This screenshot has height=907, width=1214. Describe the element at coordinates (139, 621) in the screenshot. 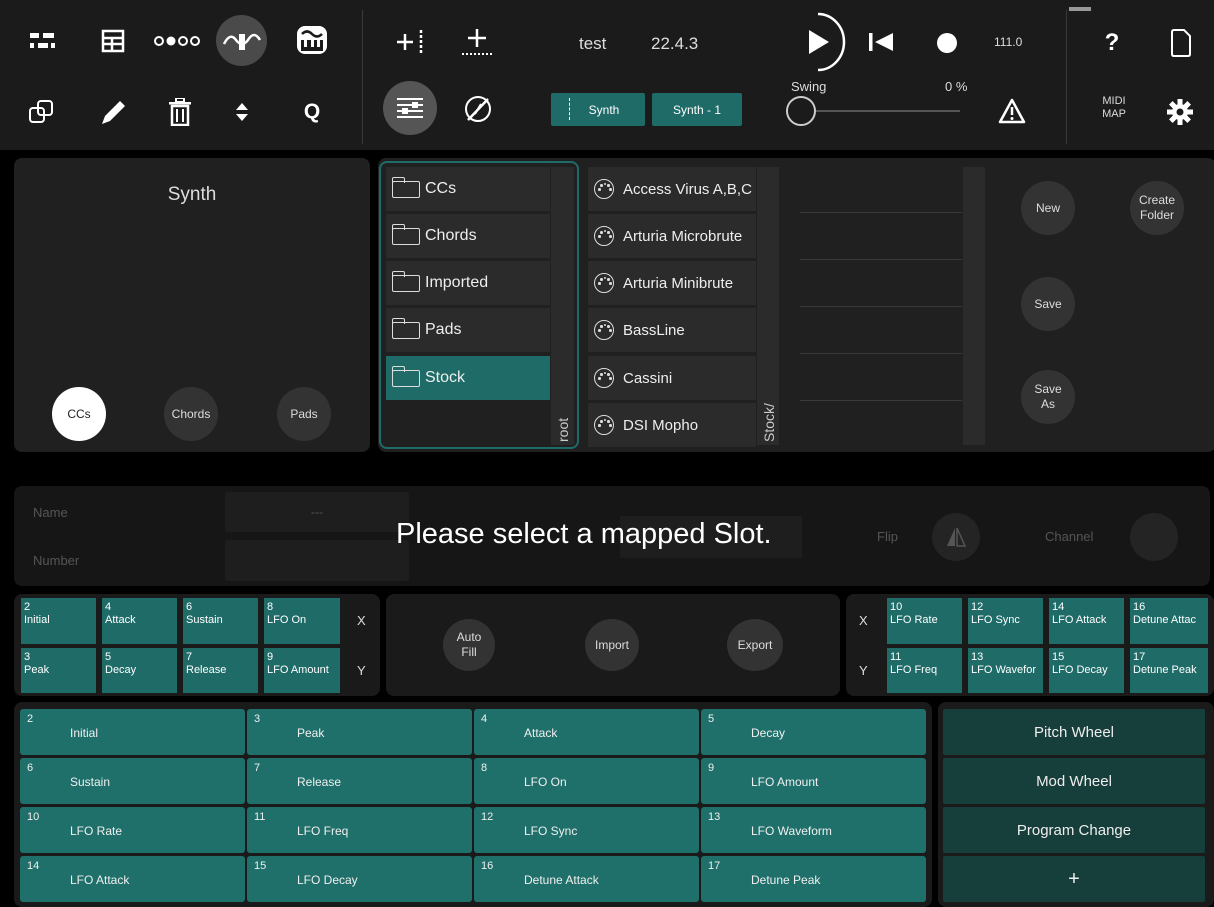

I see `x-slot: 4 Attack` at that location.